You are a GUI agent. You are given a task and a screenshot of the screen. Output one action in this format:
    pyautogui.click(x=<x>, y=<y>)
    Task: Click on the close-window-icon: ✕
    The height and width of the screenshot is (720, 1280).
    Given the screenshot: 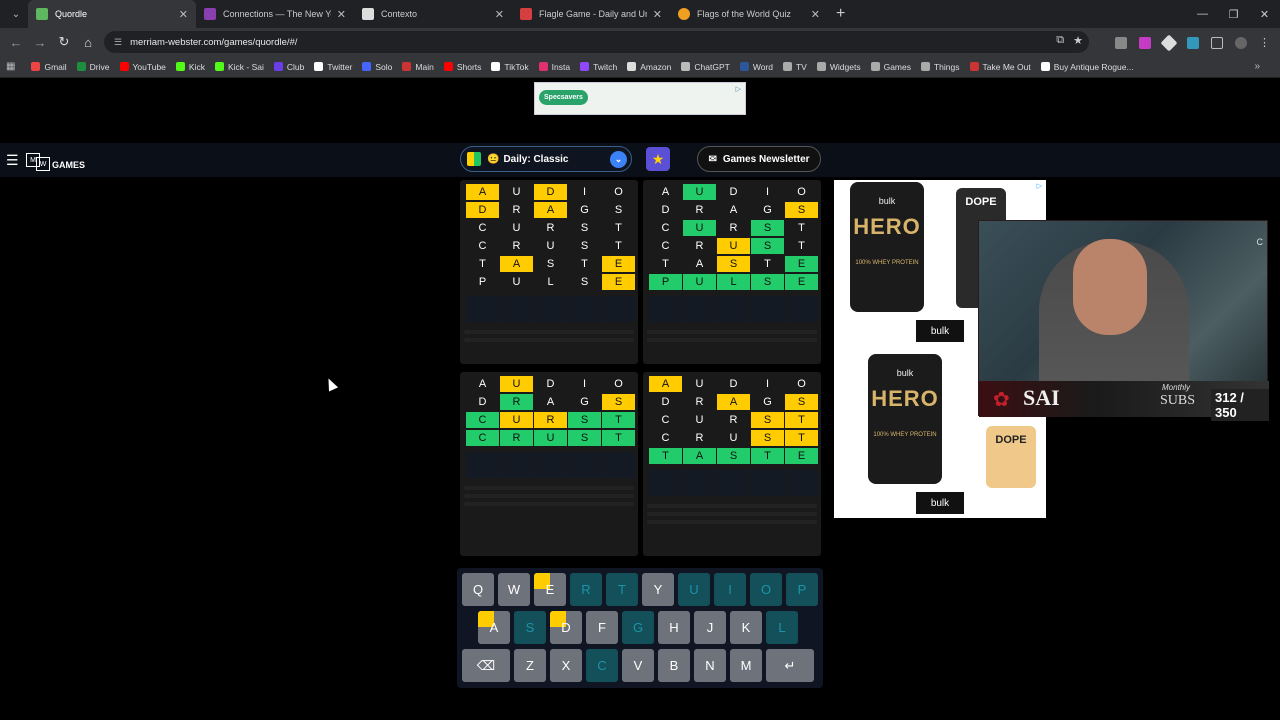 What is the action you would take?
    pyautogui.click(x=1264, y=14)
    